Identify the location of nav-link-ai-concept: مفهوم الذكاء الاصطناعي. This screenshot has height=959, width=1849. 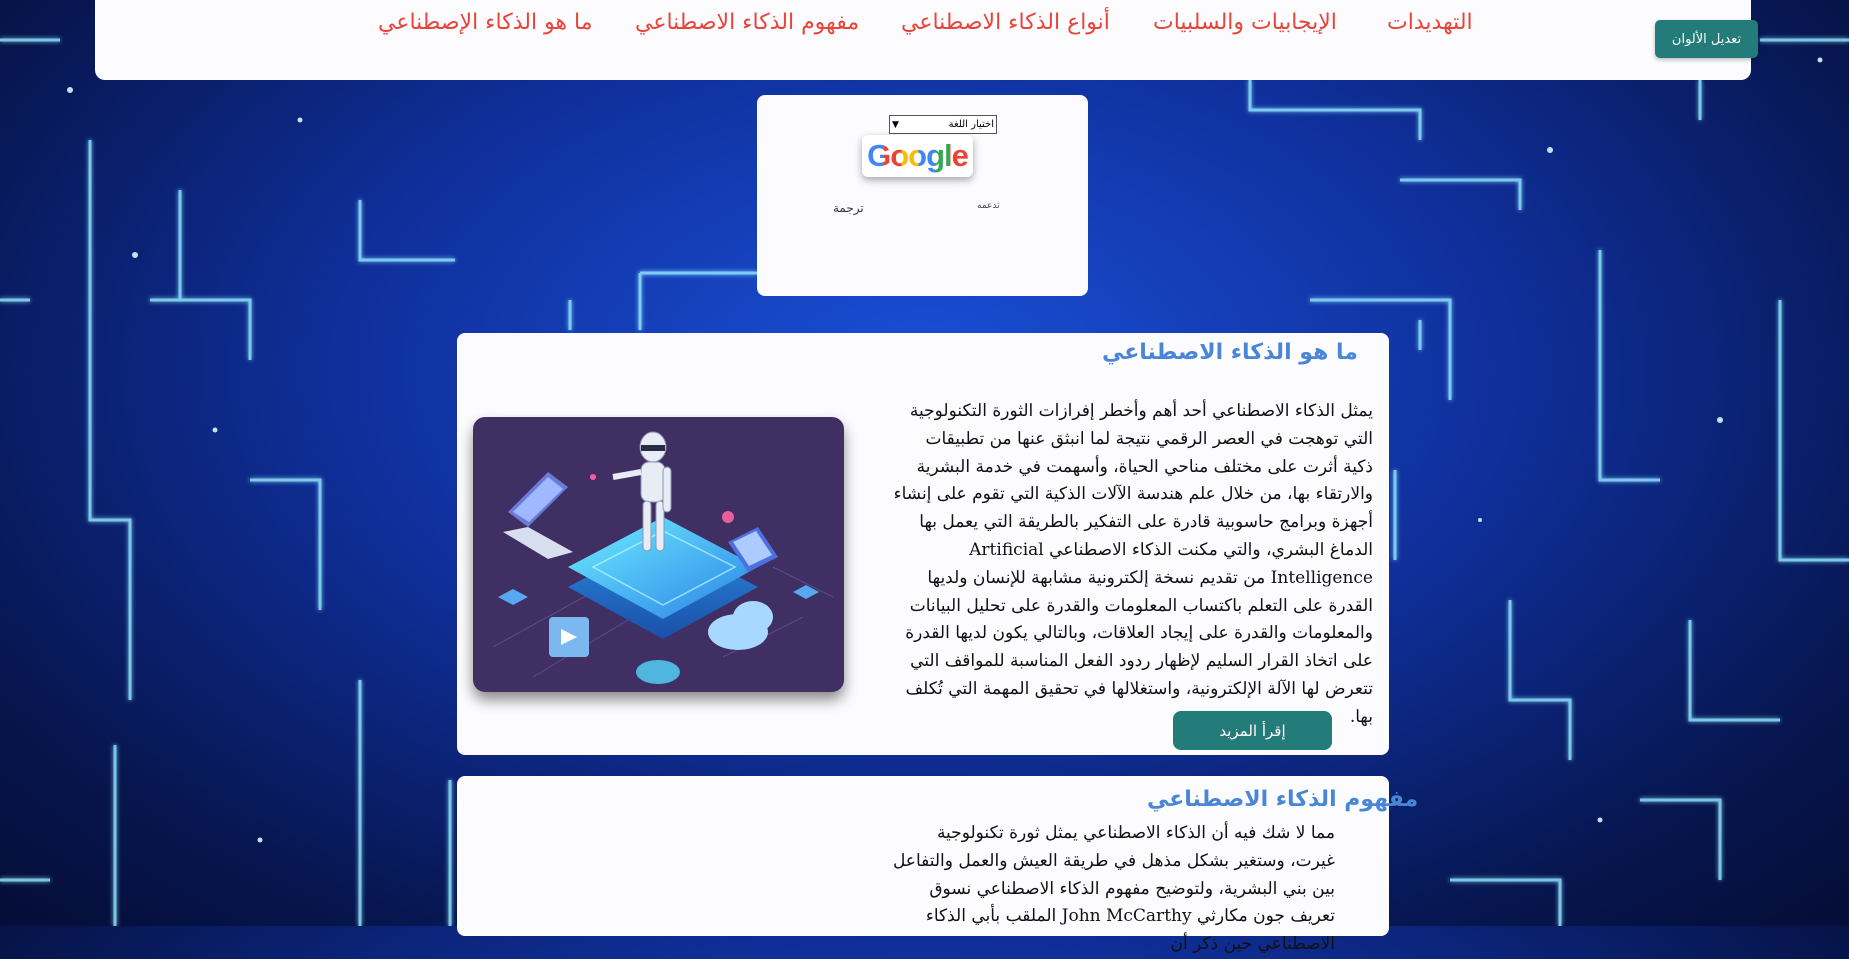
(747, 22).